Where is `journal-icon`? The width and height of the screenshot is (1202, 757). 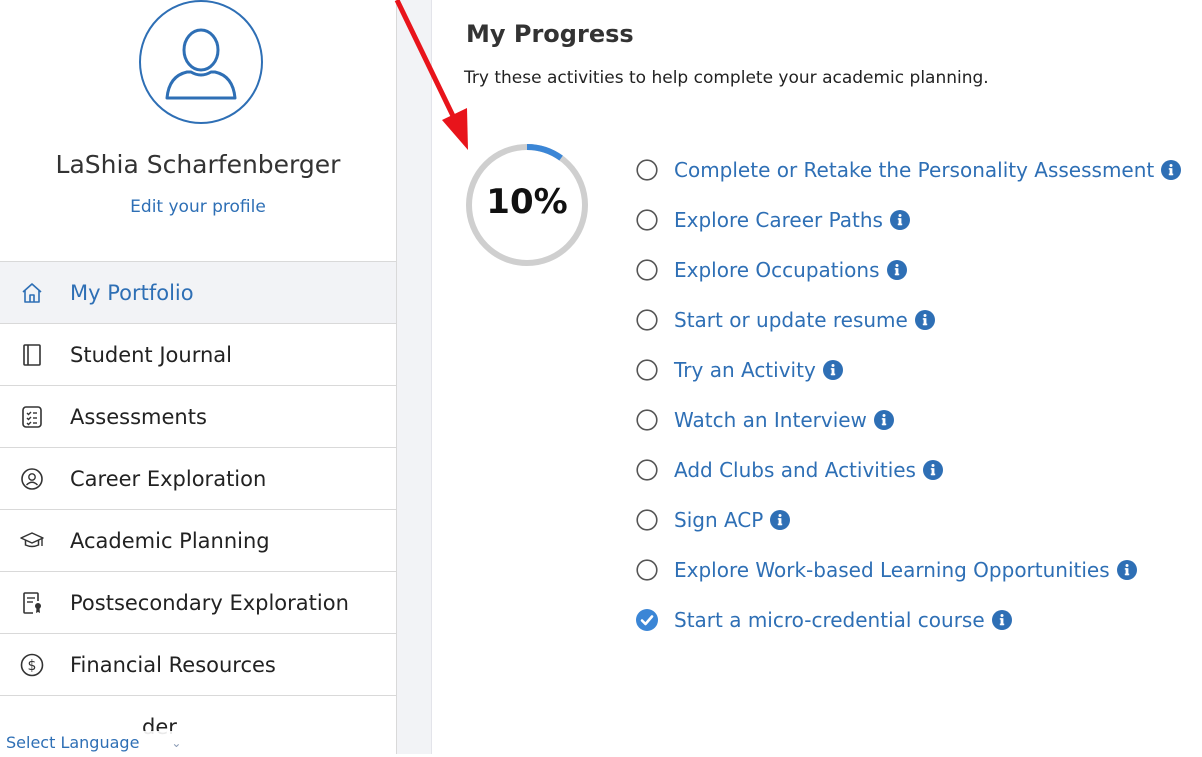 journal-icon is located at coordinates (32, 355).